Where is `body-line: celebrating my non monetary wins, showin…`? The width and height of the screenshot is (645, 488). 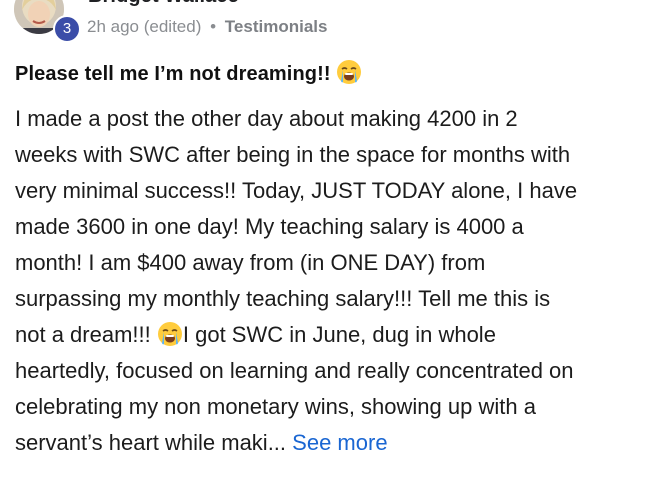 body-line: celebrating my non monetary wins, showin… is located at coordinates (275, 406).